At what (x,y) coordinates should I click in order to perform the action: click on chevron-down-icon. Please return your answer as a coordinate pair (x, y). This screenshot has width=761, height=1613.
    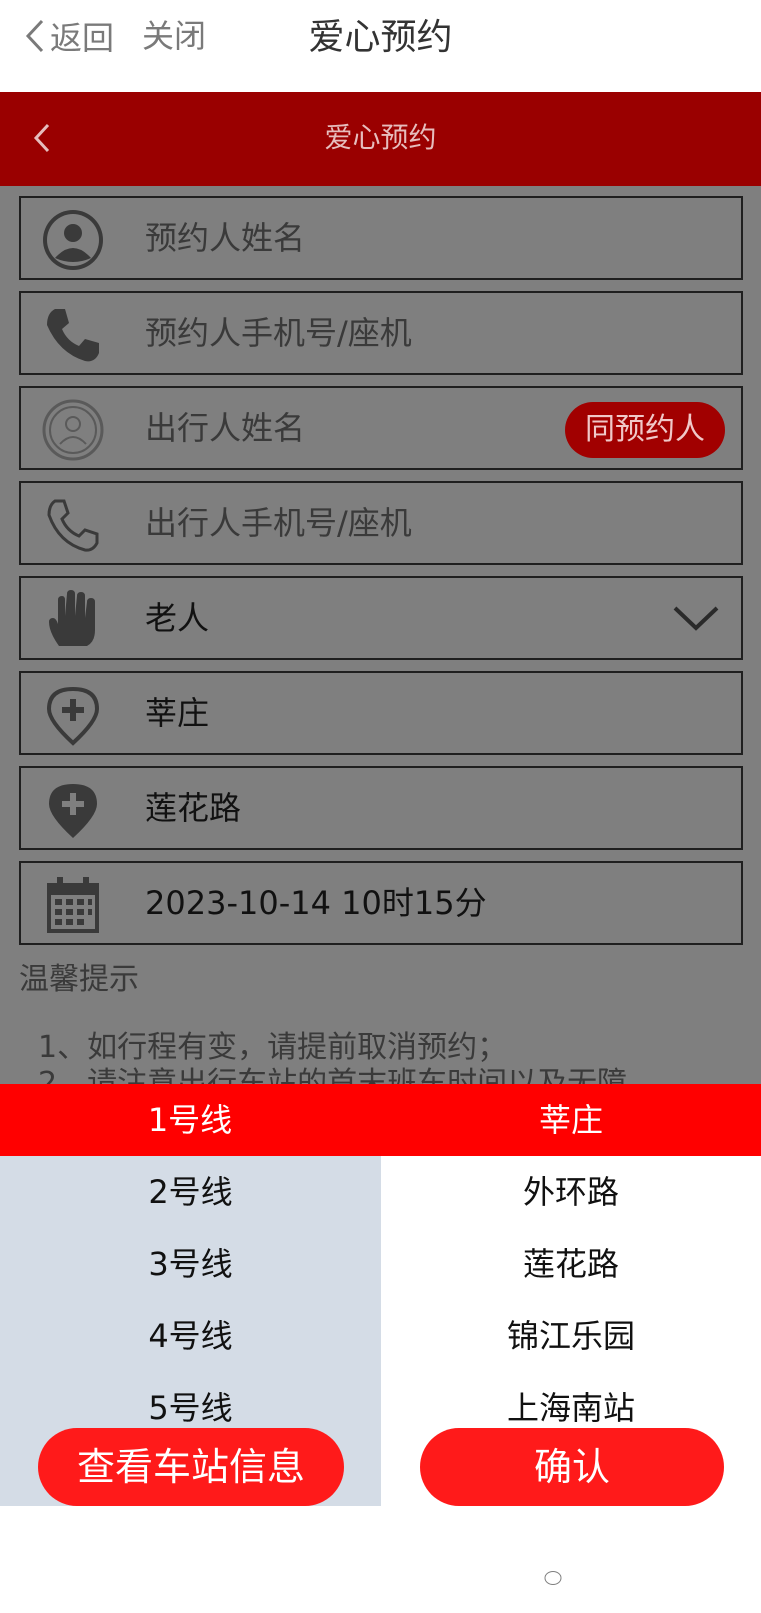
    Looking at the image, I should click on (696, 618).